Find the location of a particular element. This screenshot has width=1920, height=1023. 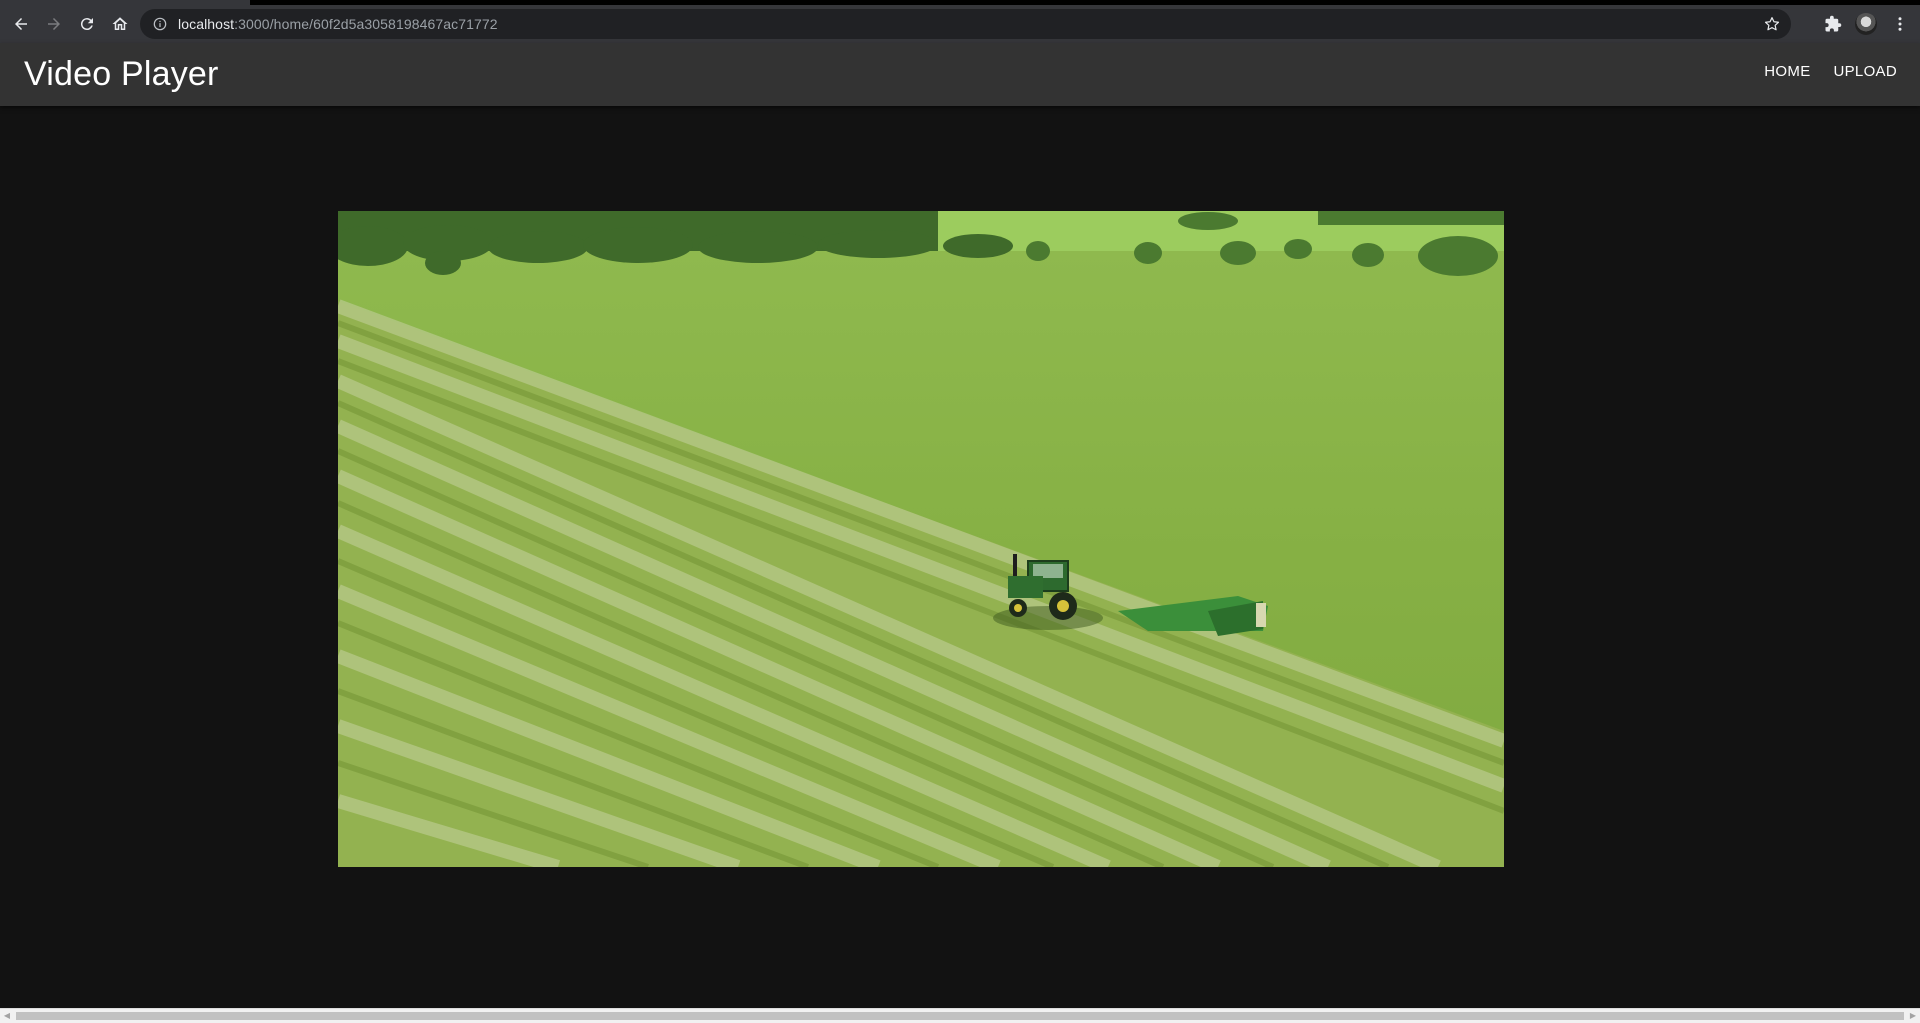

app-title: Video Player is located at coordinates (121, 74).